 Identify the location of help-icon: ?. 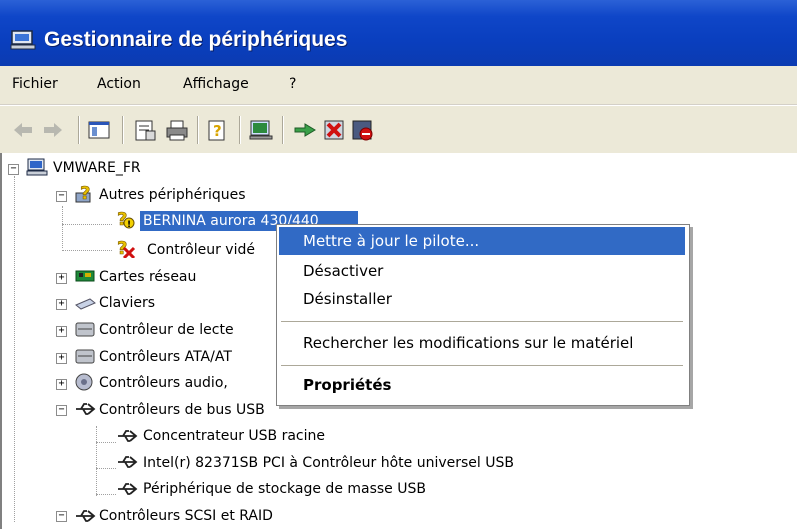
(218, 130).